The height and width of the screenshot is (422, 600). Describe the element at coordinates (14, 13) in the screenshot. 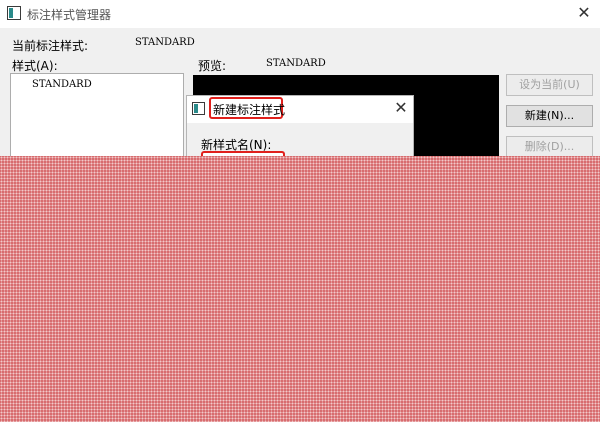

I see `app-icon` at that location.